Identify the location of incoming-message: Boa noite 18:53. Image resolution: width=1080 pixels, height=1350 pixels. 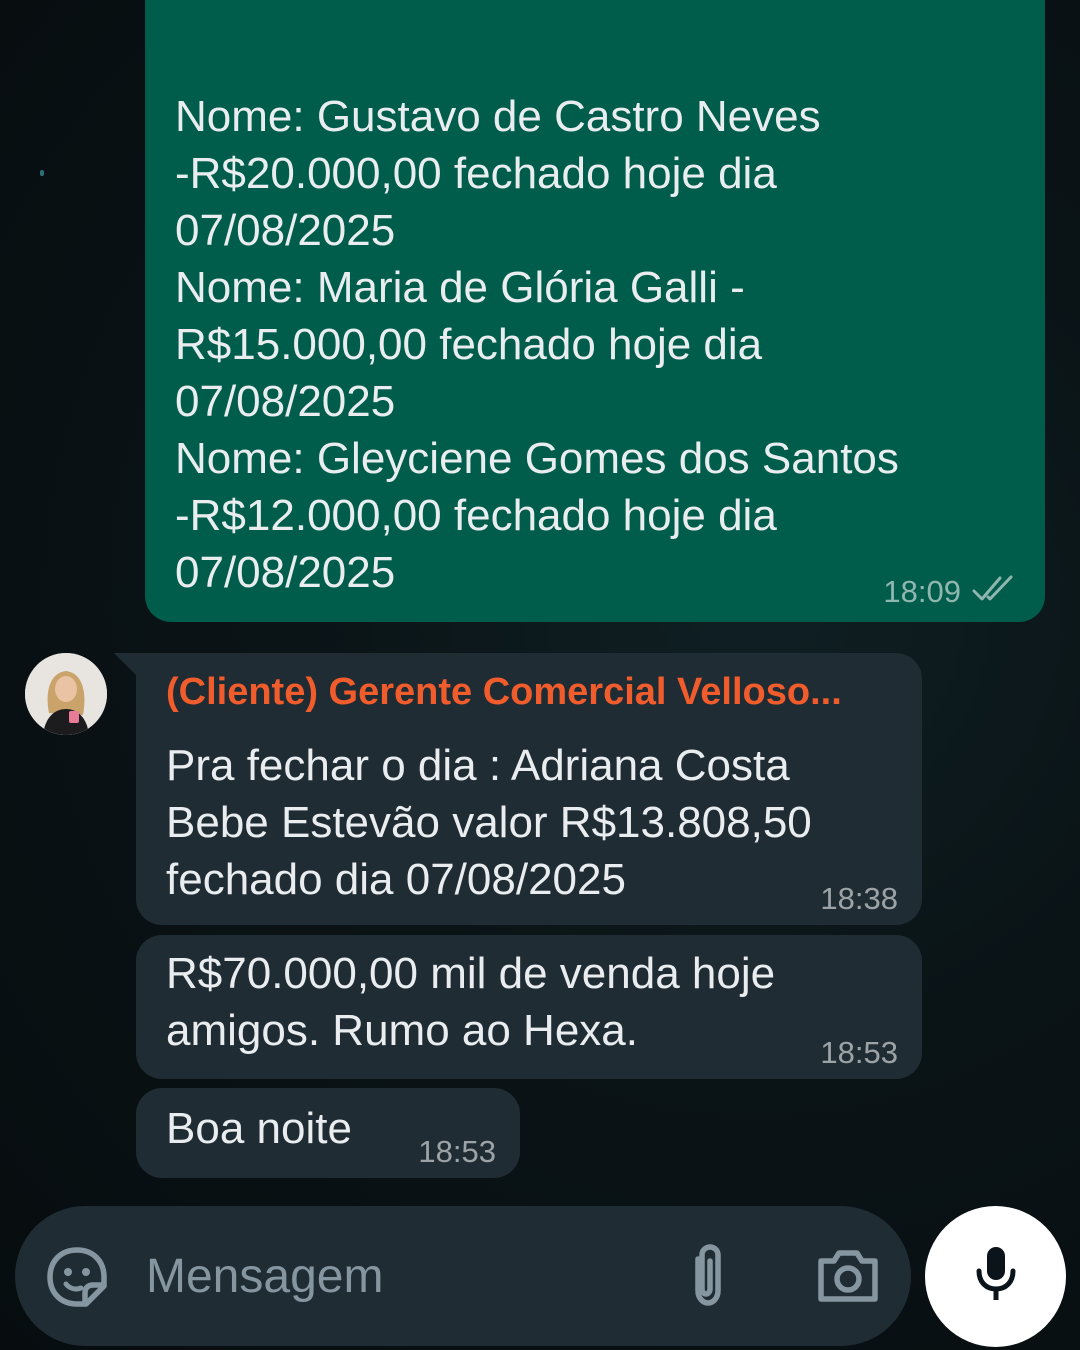
(328, 1133).